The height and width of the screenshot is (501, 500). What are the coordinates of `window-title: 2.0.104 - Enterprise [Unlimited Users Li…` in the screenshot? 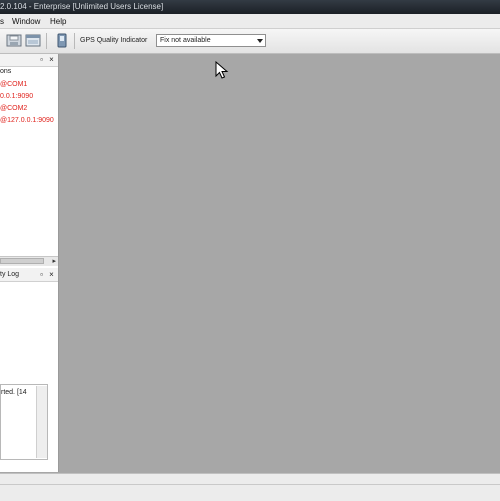 It's located at (82, 6).